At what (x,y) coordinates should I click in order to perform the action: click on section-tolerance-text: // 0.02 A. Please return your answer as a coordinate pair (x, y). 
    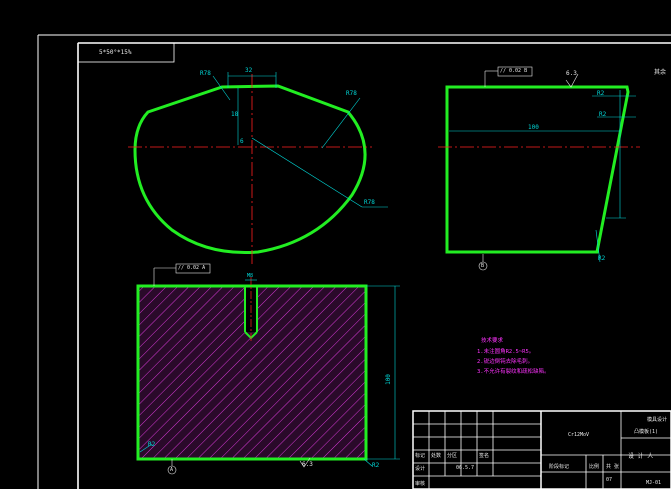
    Looking at the image, I should click on (192, 268).